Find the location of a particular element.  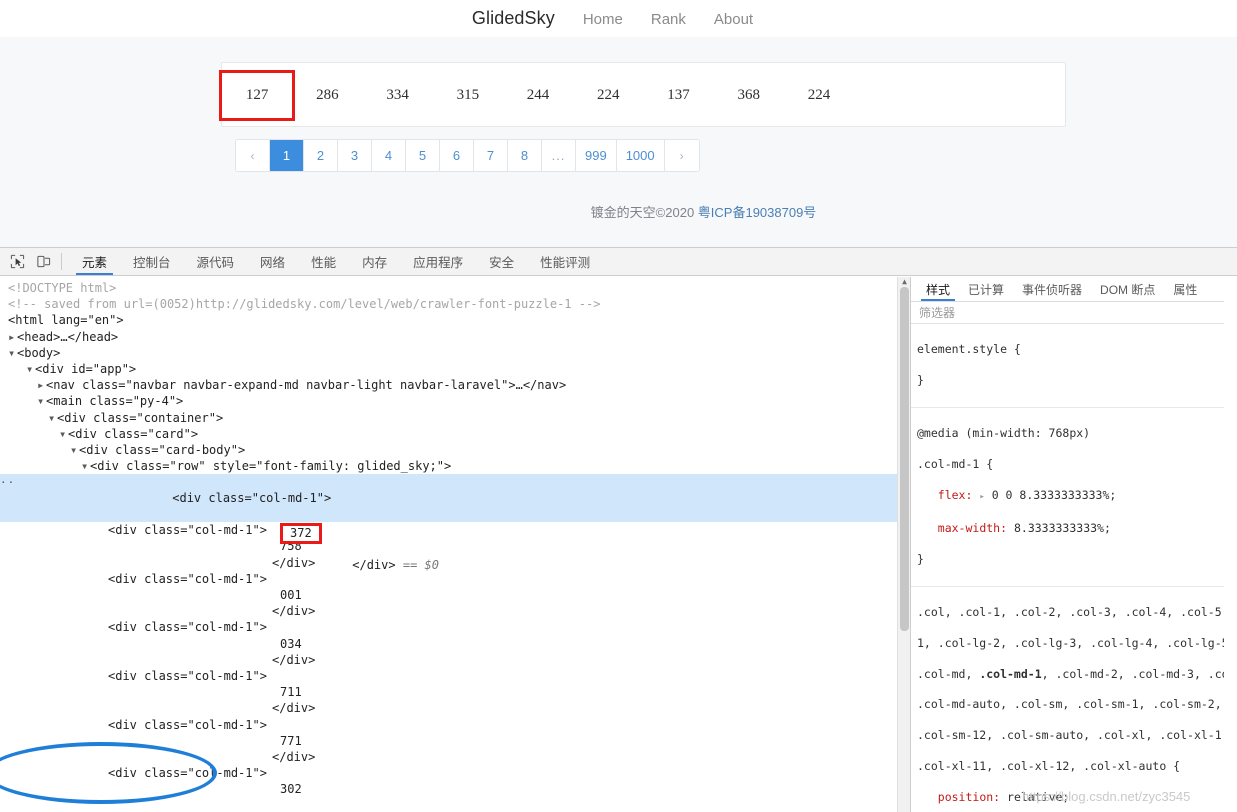

nav-link-about: About is located at coordinates (733, 19).